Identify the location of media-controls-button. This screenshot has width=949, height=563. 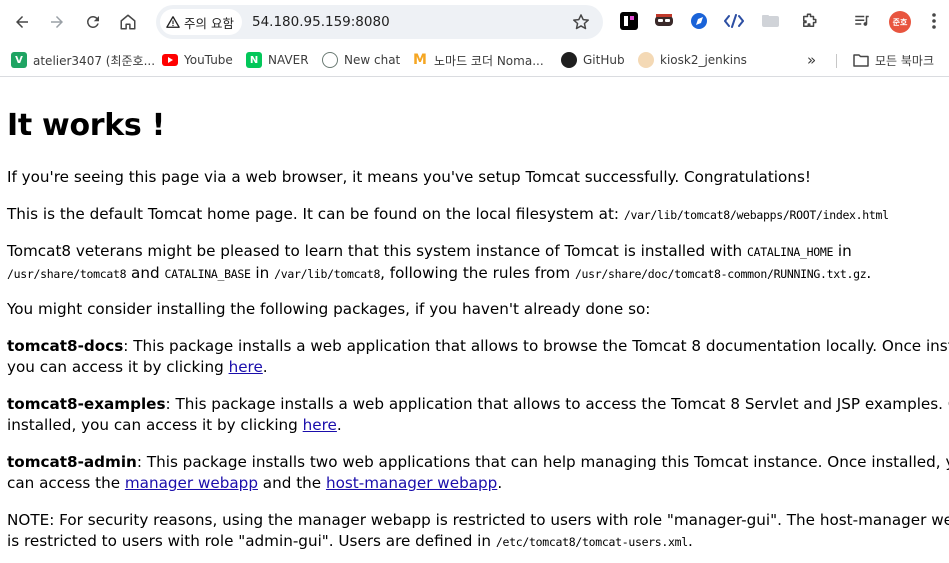
(862, 21).